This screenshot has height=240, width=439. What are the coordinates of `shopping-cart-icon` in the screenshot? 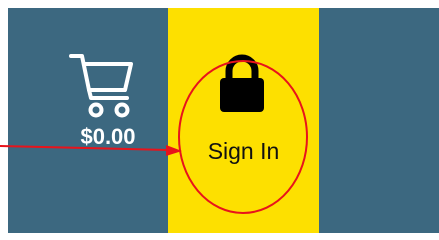 It's located at (101, 86).